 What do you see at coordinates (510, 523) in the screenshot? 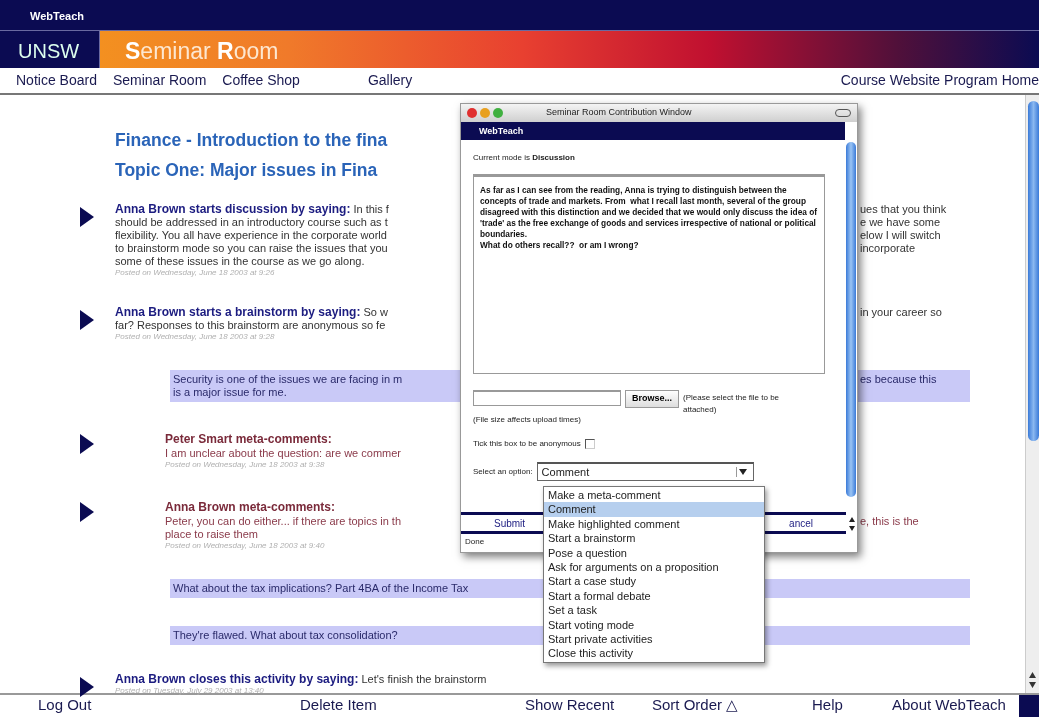
I see `submit-button: Submit` at bounding box center [510, 523].